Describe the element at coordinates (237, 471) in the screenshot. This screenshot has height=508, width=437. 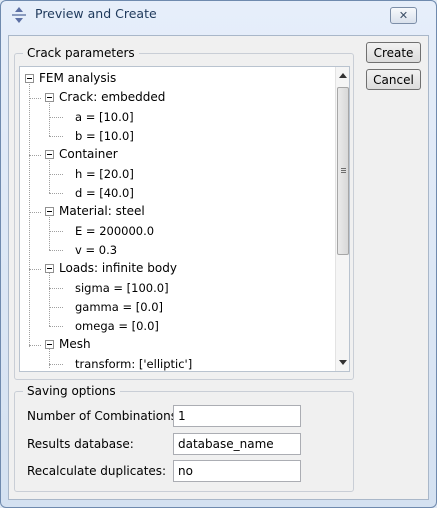
I see `recalculate-duplicates-field` at that location.